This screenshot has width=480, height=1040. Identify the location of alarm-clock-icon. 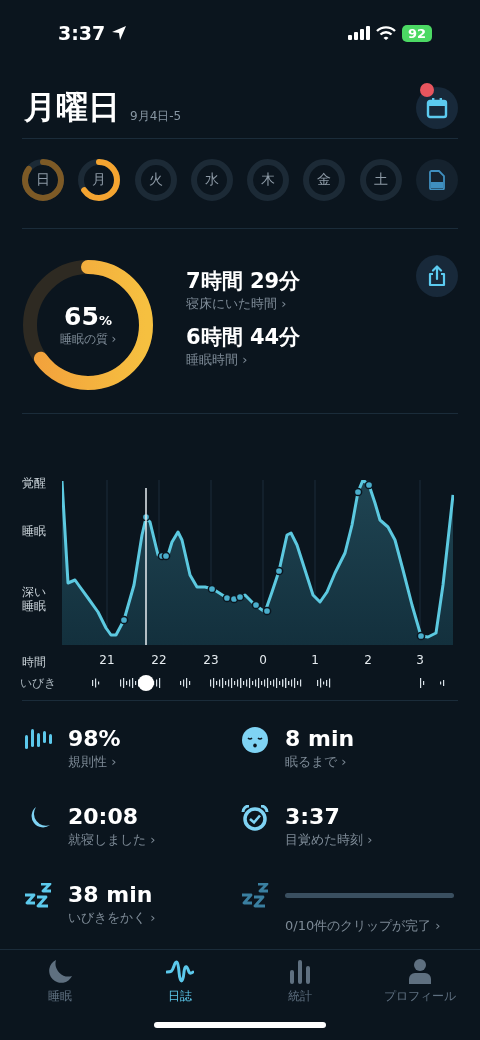
(255, 818).